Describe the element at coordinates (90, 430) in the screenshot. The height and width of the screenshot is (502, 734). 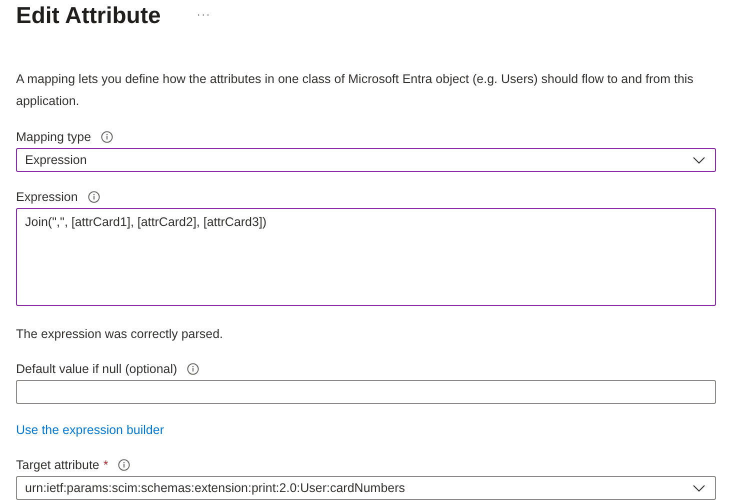
I see `expression-builder-link: Use the expression builder` at that location.